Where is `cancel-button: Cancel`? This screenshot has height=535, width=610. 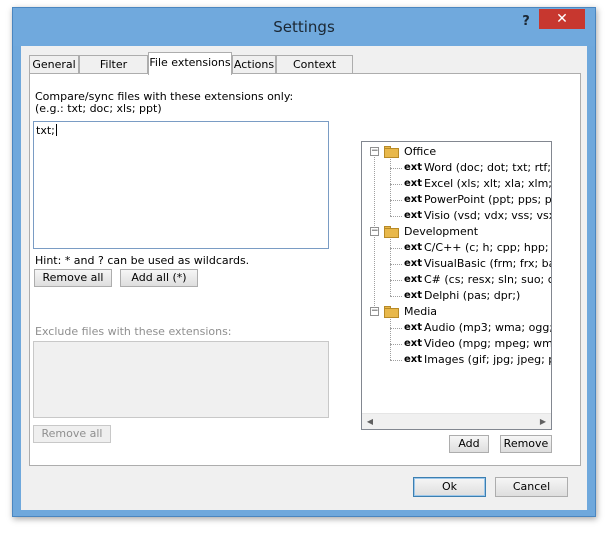
cancel-button: Cancel is located at coordinates (531, 487).